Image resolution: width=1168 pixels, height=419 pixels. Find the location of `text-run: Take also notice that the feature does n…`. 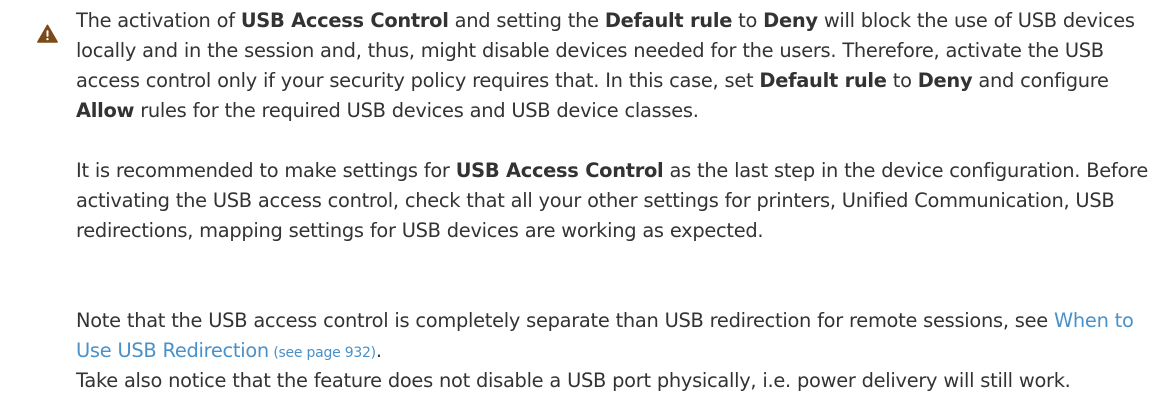

text-run: Take also notice that the feature does n… is located at coordinates (573, 380).